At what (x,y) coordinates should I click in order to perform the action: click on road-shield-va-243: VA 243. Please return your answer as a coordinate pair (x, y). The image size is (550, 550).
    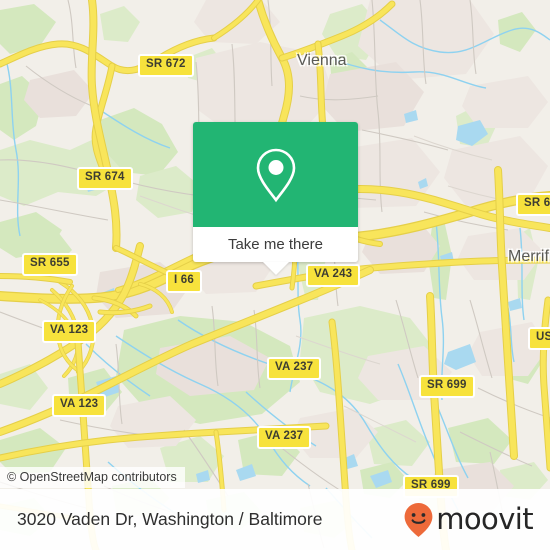
    Looking at the image, I should click on (333, 275).